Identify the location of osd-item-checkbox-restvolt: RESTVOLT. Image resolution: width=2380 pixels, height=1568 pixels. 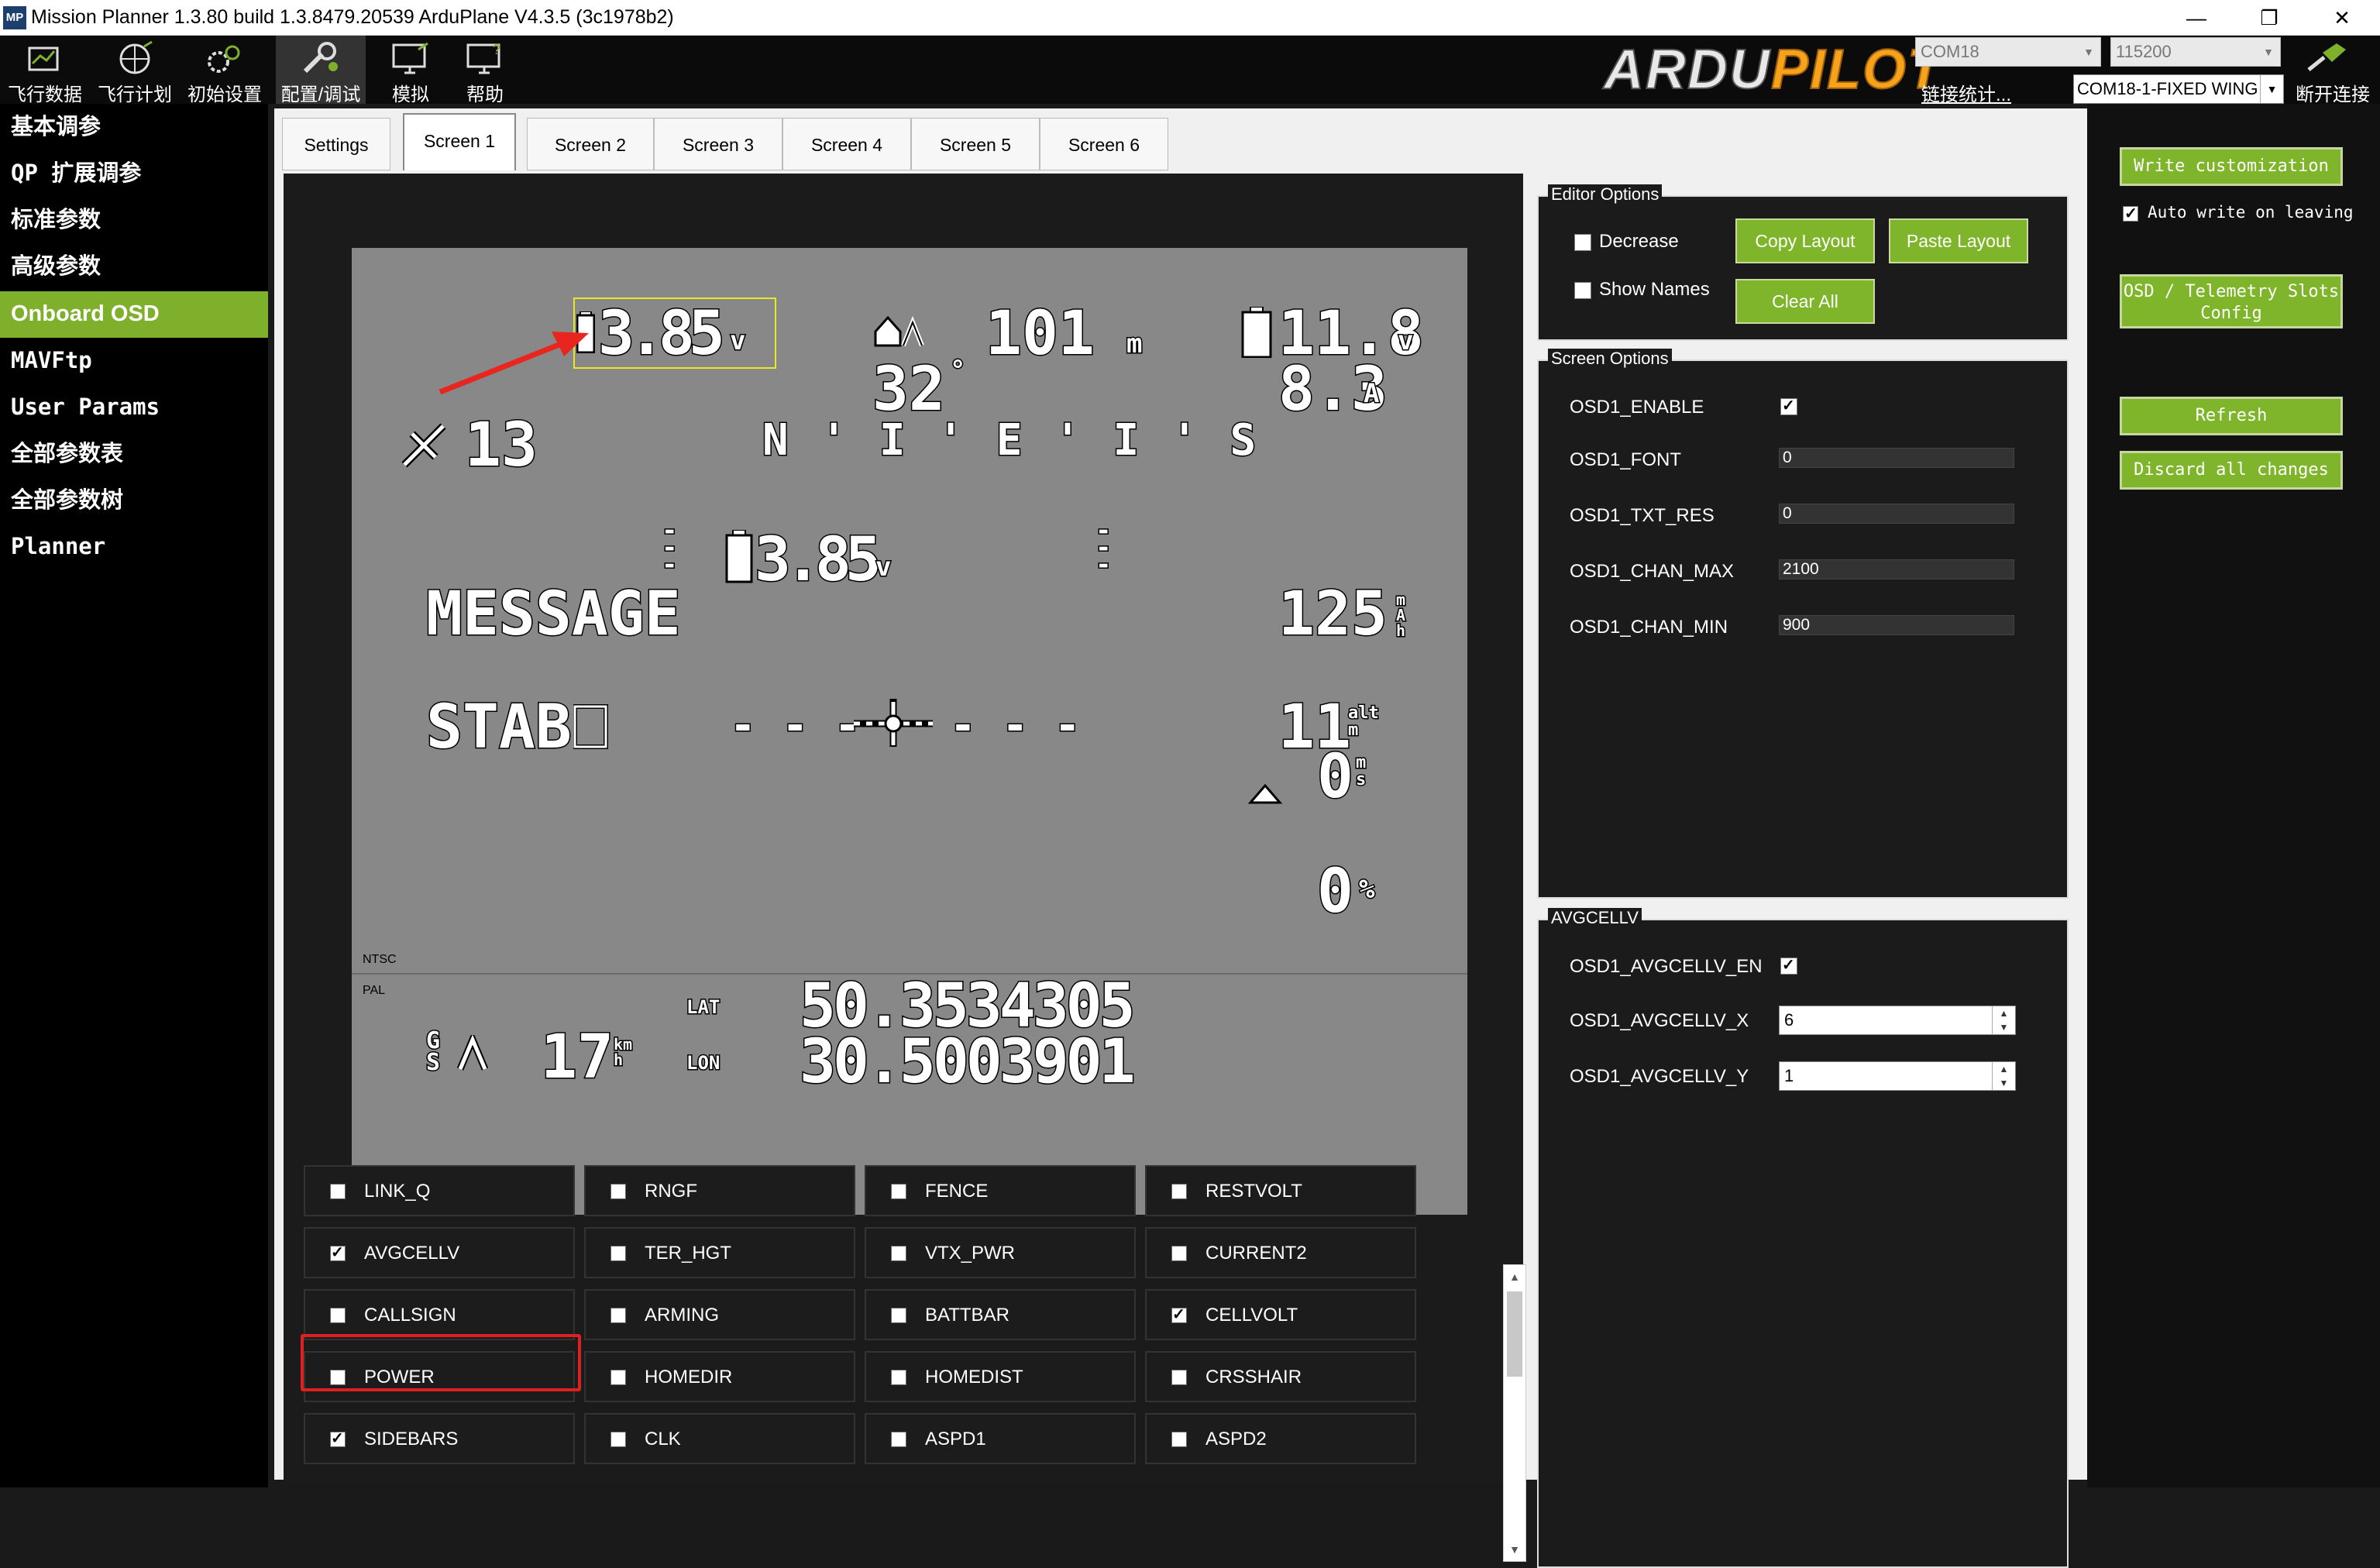
(1280, 1190).